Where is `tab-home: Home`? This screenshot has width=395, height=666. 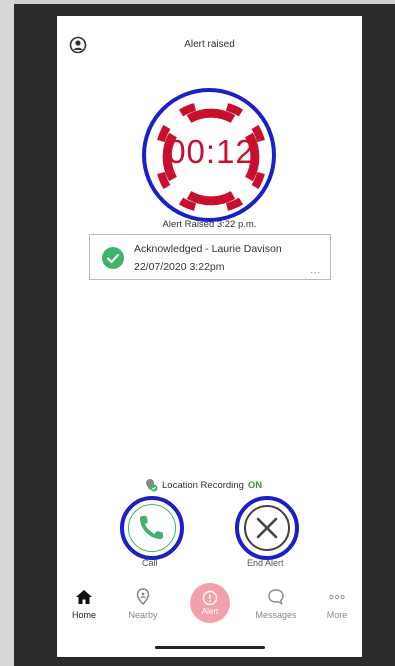
tab-home: Home is located at coordinates (84, 603).